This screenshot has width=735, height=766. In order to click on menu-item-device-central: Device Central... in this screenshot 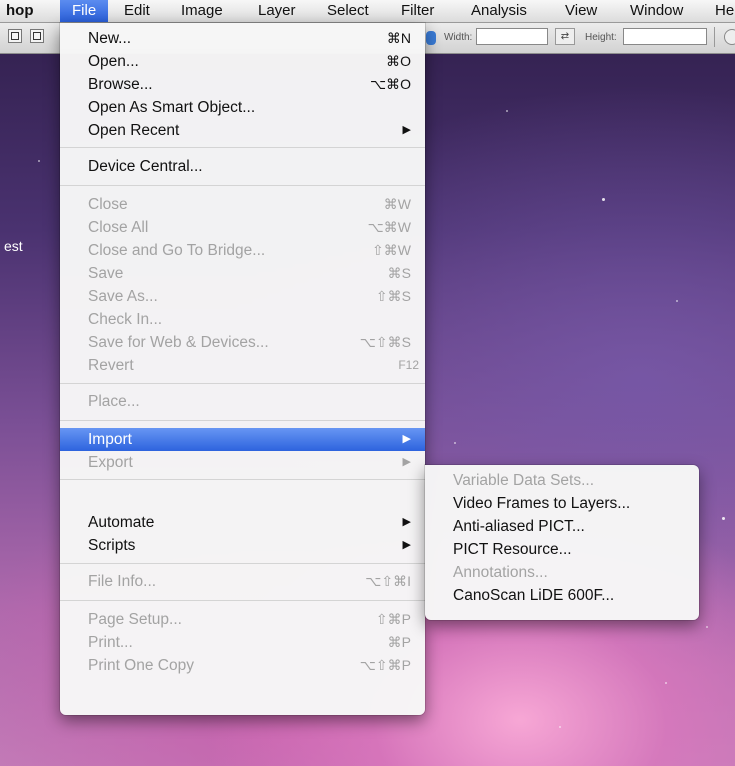, I will do `click(235, 166)`.